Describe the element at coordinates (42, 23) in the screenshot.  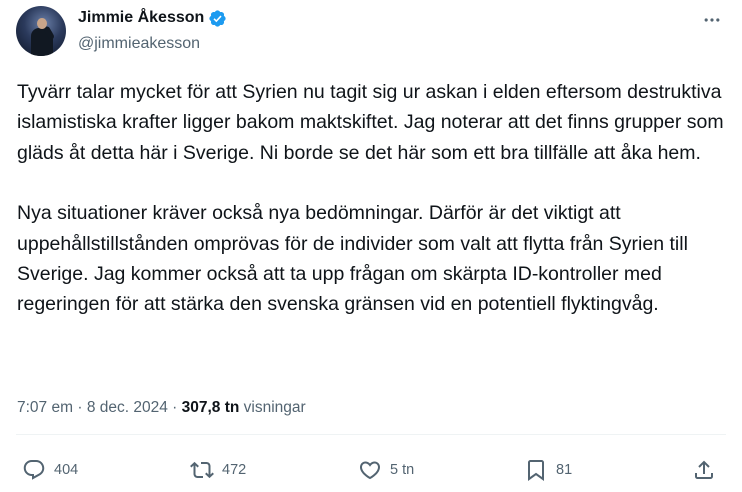
I see `avatar-figure-head` at that location.